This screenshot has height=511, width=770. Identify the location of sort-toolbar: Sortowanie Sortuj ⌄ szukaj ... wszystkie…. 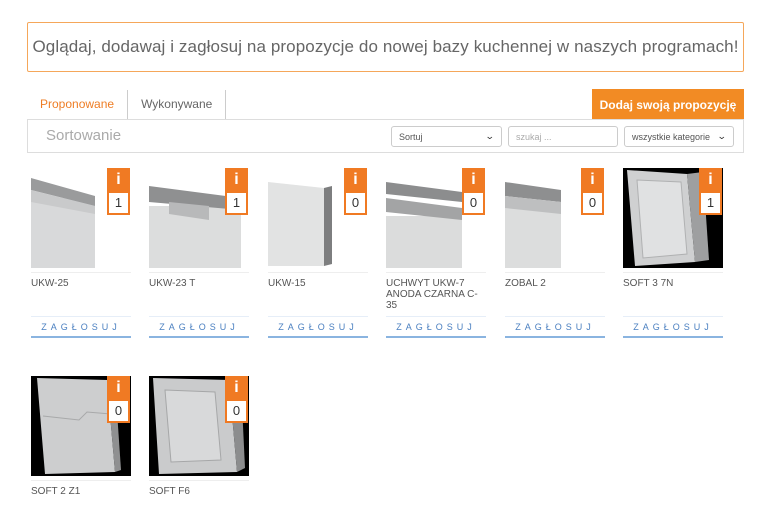
(385, 136).